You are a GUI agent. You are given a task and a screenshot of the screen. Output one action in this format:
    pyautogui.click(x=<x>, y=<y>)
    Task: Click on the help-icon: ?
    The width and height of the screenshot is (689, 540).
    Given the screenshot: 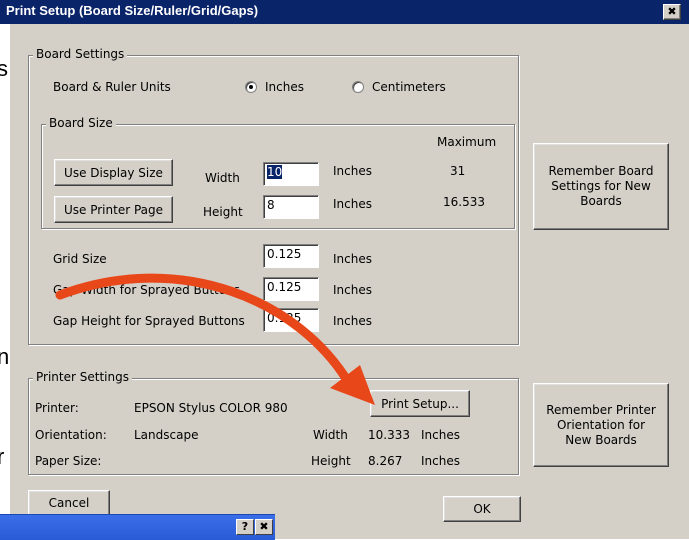 What is the action you would take?
    pyautogui.click(x=245, y=526)
    